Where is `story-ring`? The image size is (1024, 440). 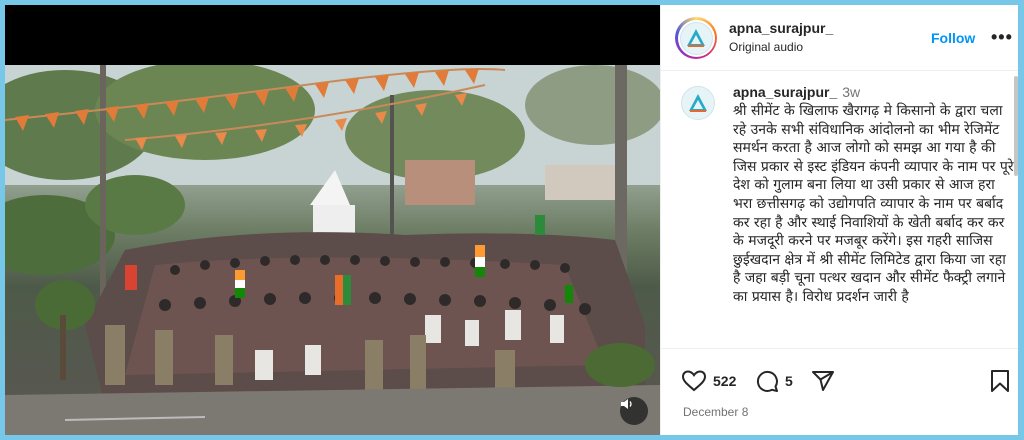 story-ring is located at coordinates (696, 38).